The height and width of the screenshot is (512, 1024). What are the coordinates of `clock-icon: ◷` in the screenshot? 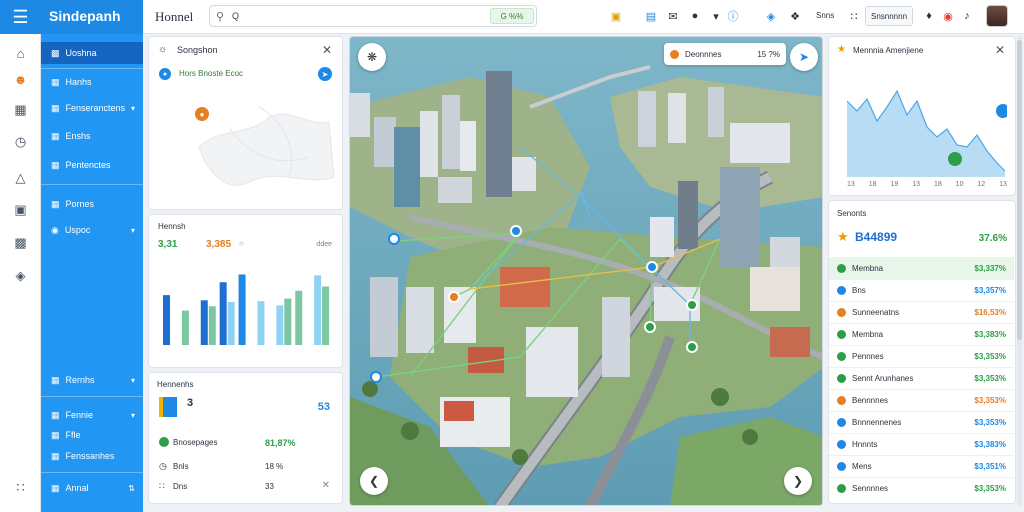 It's located at (20, 141).